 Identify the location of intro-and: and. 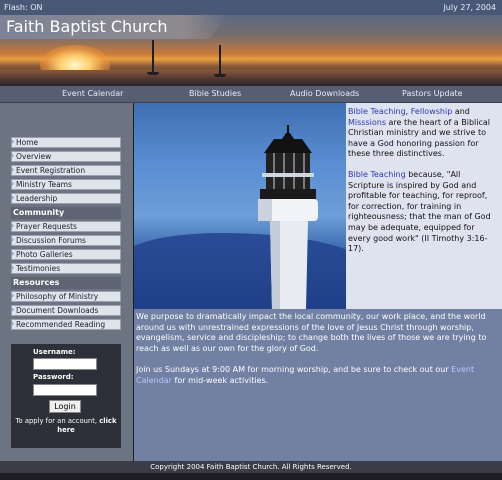
(461, 111).